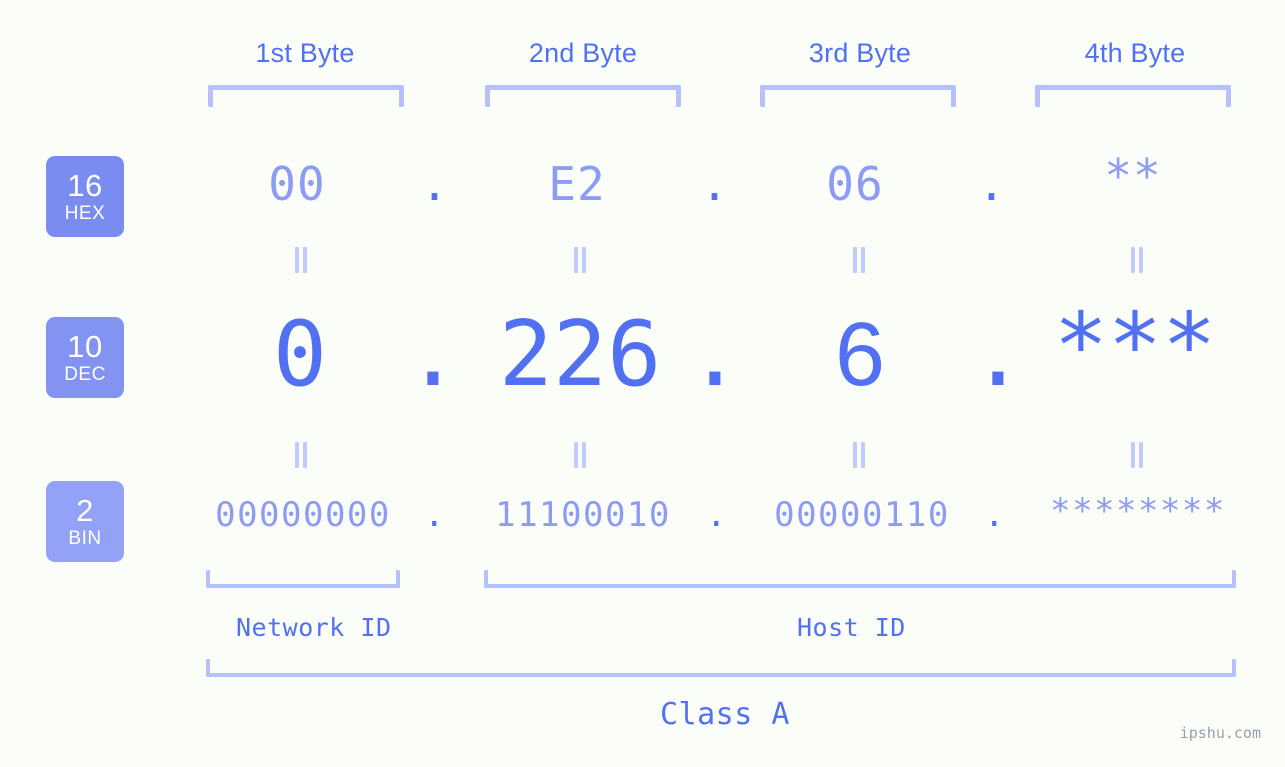 This screenshot has width=1285, height=767. Describe the element at coordinates (85, 538) in the screenshot. I see `base-badge-bin-name: BIN` at that location.